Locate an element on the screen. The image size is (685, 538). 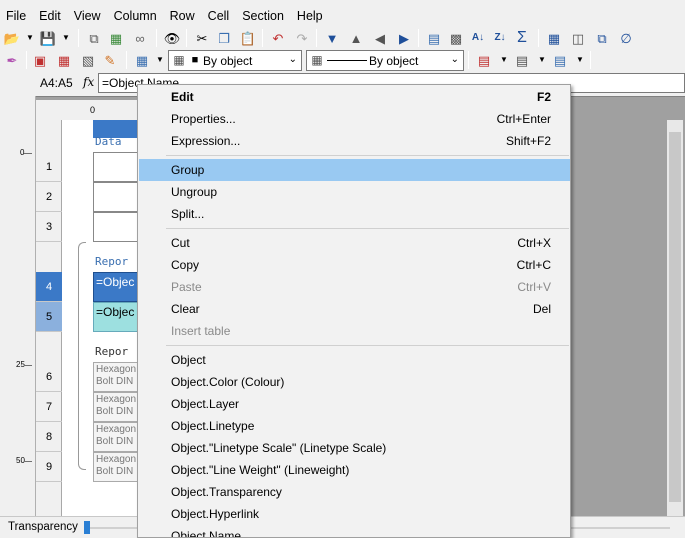
align-icon: ▤ is located at coordinates (484, 60).